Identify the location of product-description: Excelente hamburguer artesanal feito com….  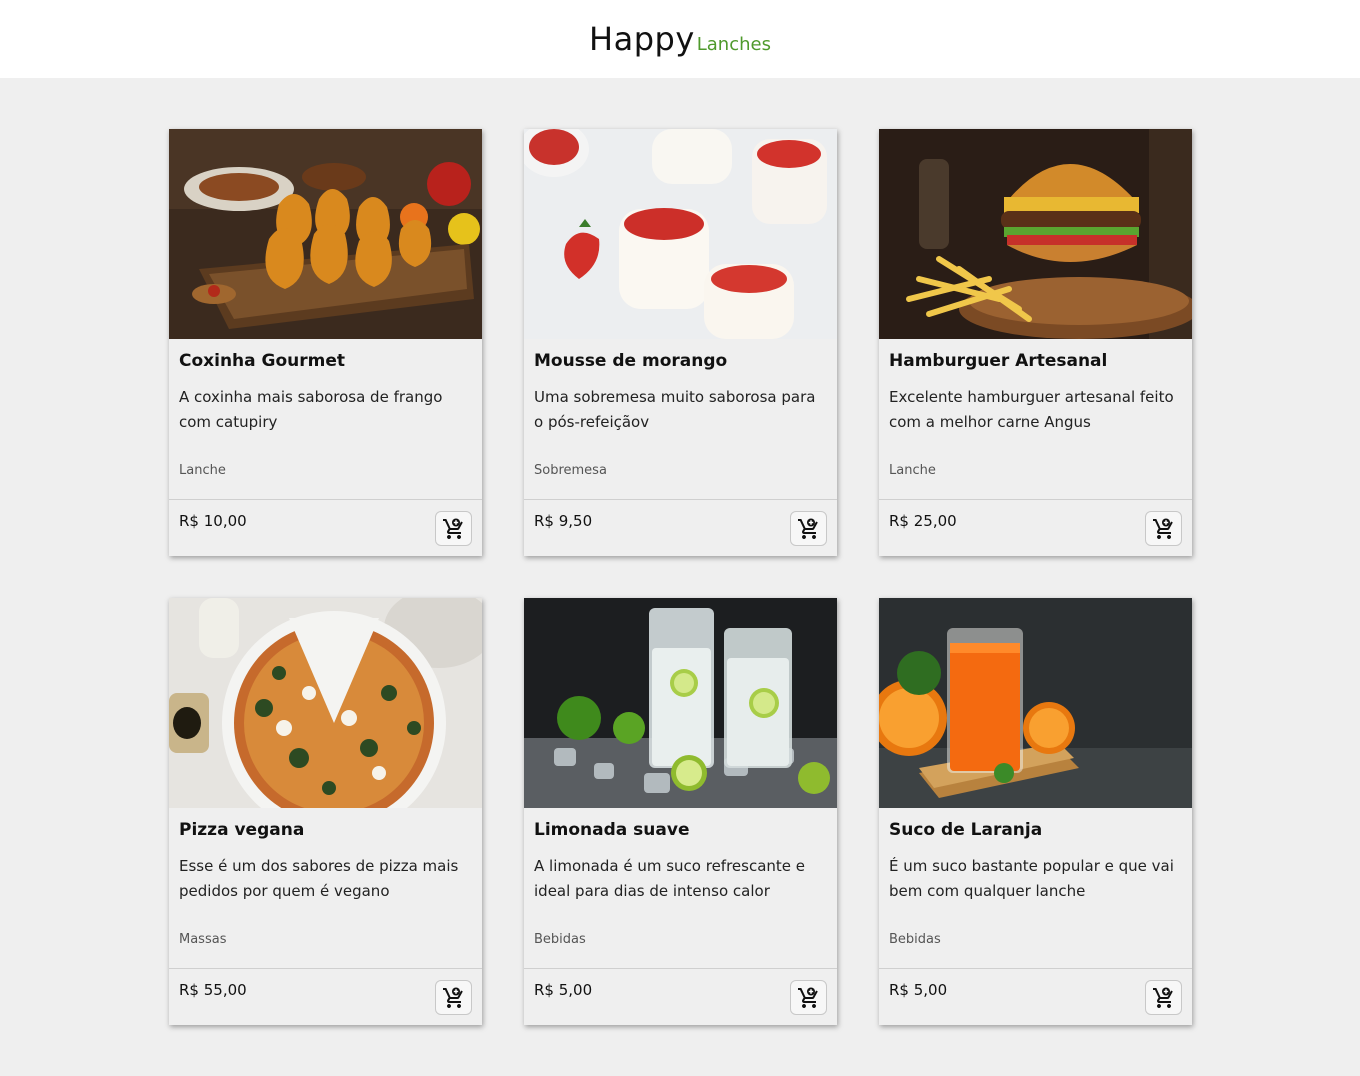
(1031, 409).